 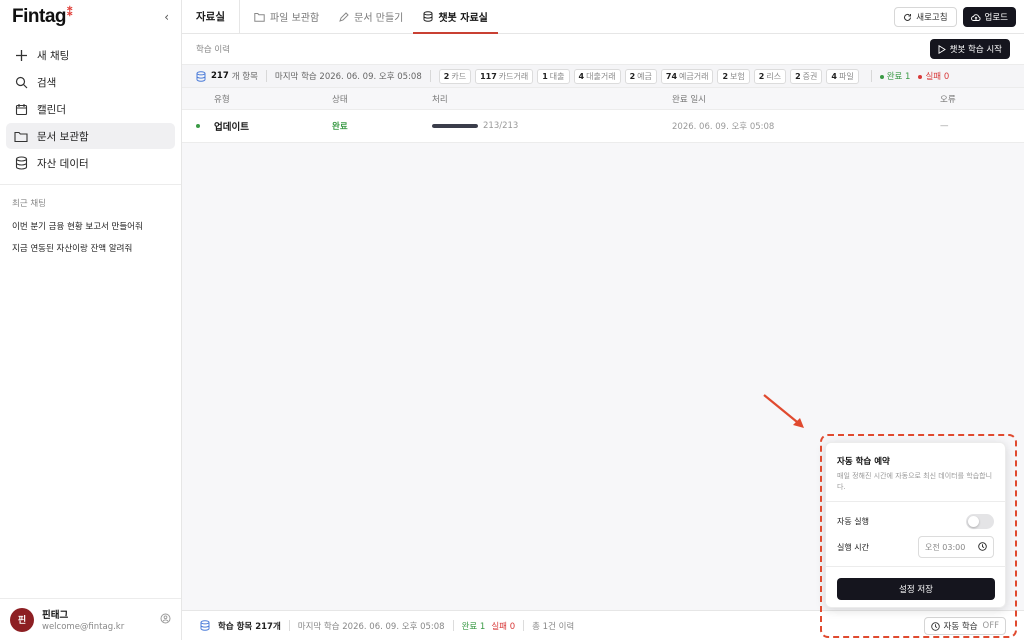 What do you see at coordinates (215, 16) in the screenshot?
I see `page-title: 자료실` at bounding box center [215, 16].